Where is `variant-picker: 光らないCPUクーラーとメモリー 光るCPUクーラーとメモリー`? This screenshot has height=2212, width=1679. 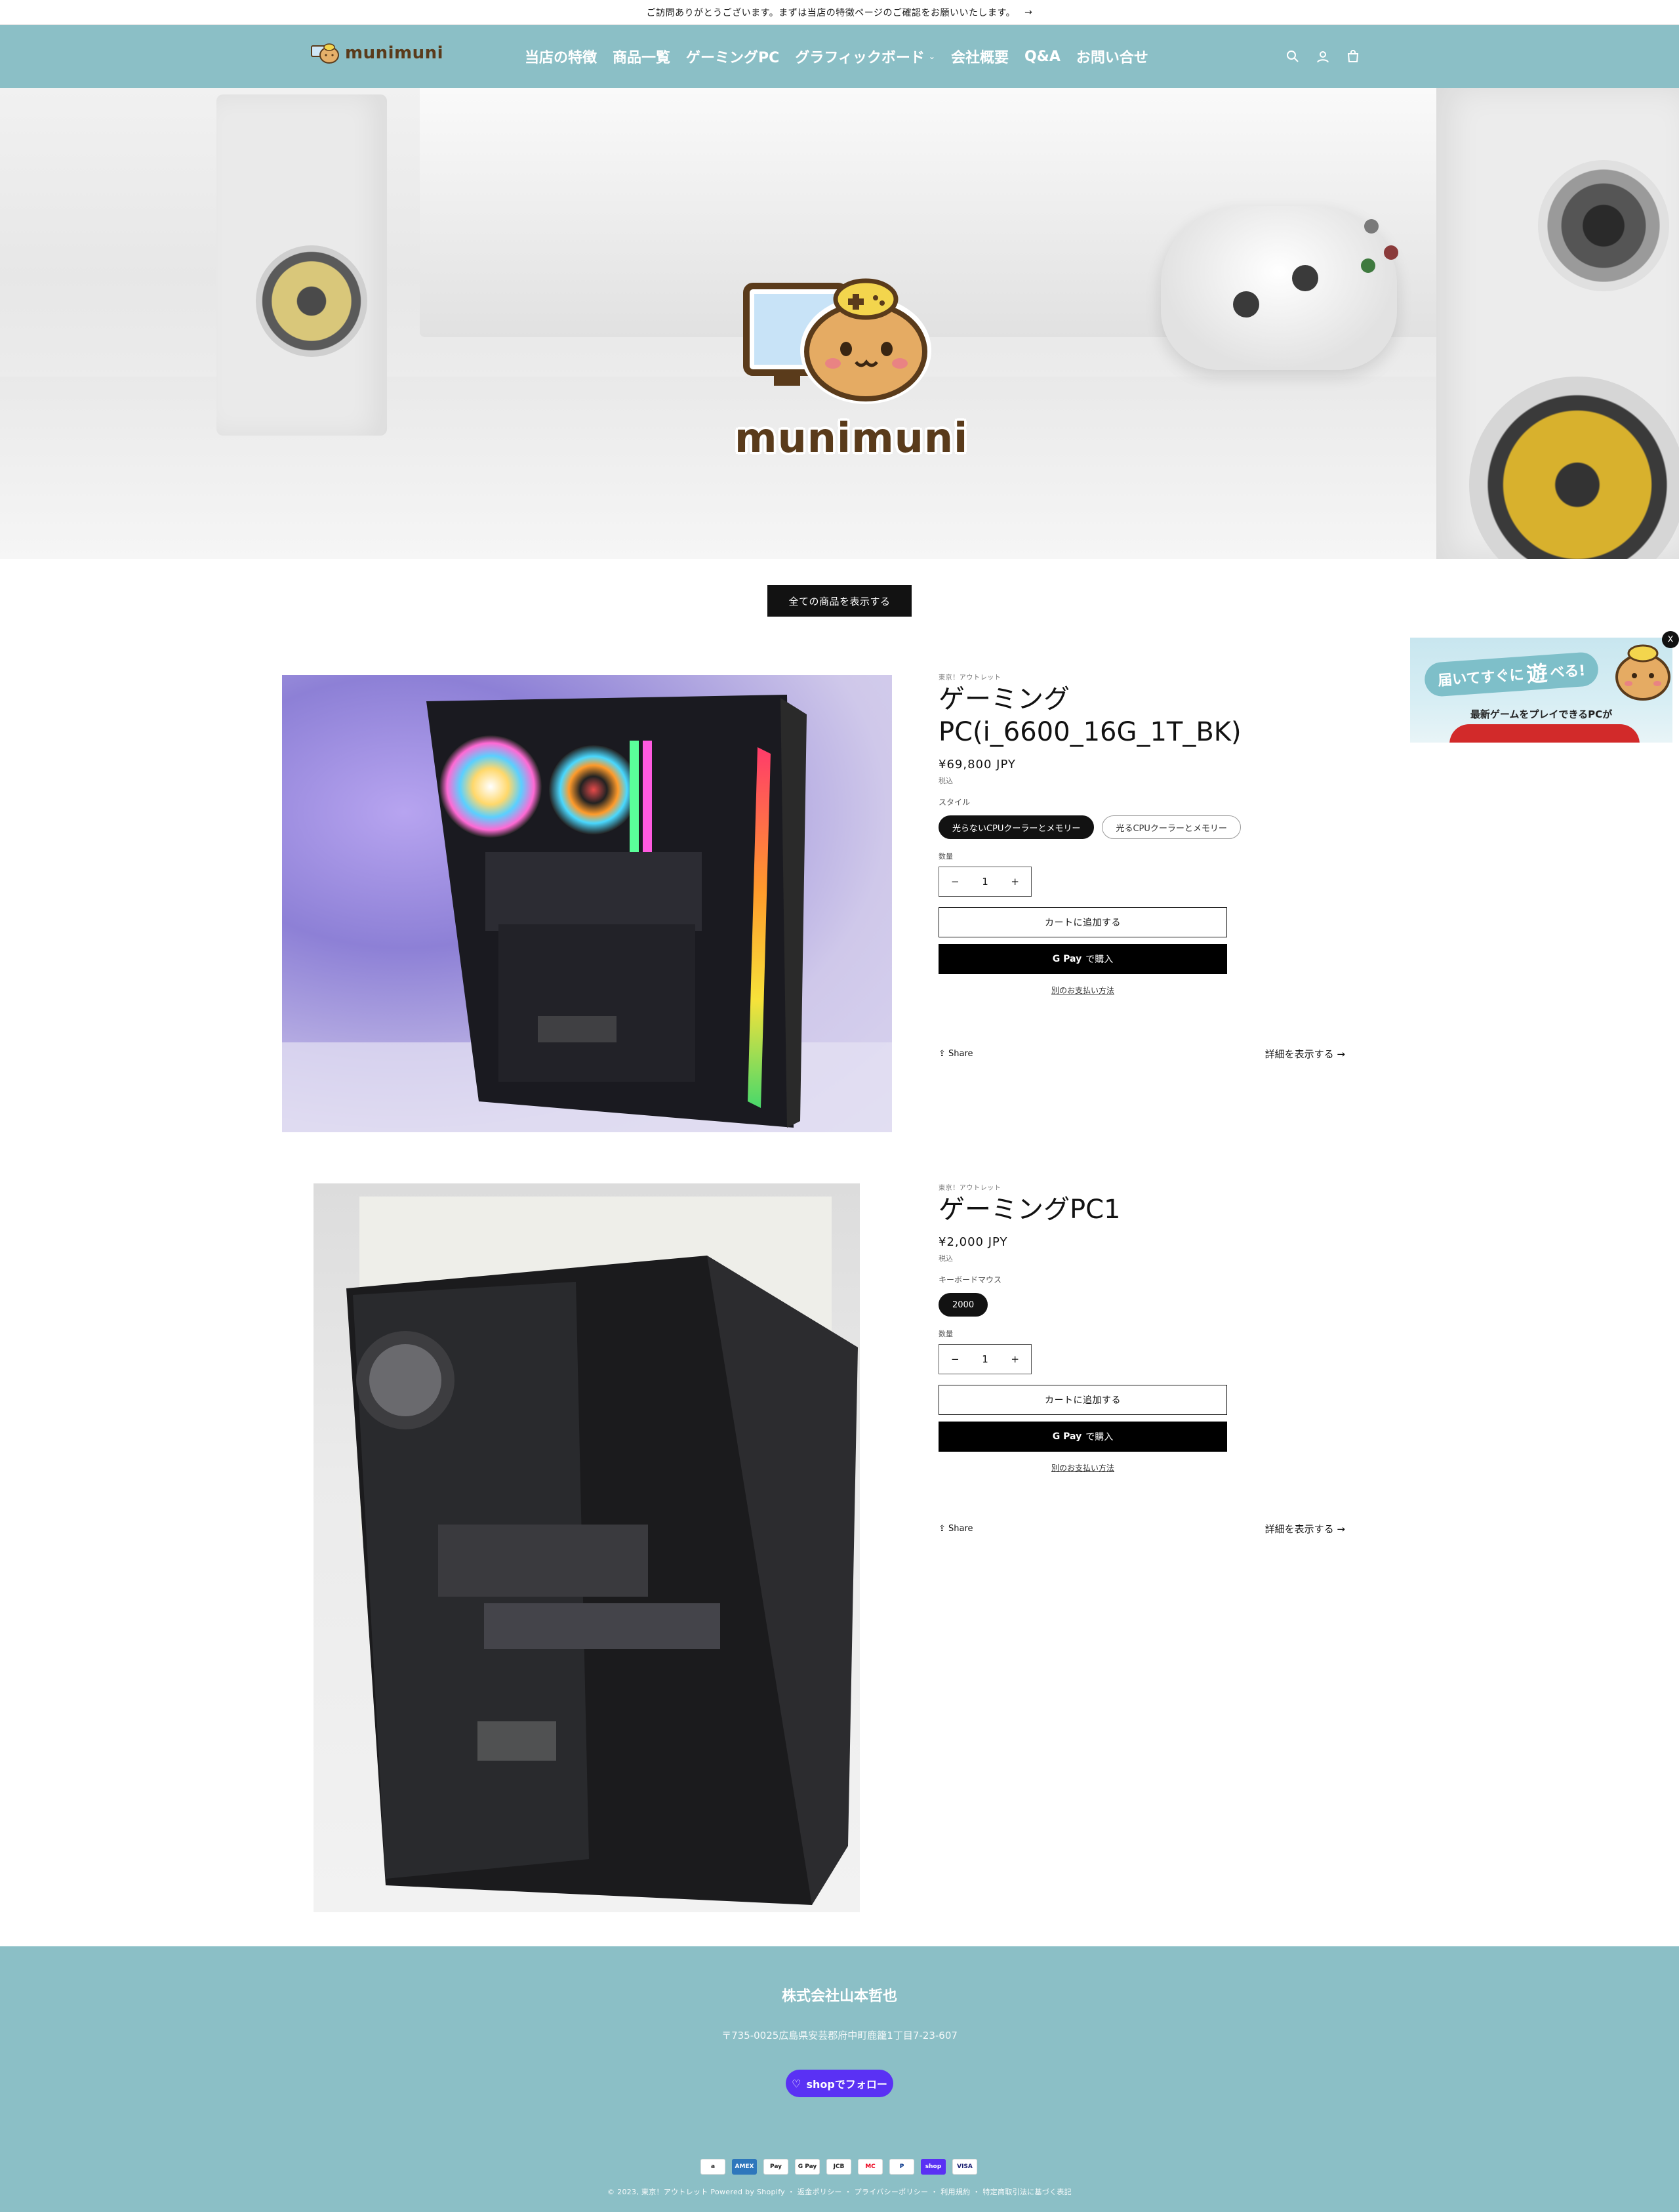 variant-picker: 光らないCPUクーラーとメモリー 光るCPUクーラーとメモリー is located at coordinates (1148, 827).